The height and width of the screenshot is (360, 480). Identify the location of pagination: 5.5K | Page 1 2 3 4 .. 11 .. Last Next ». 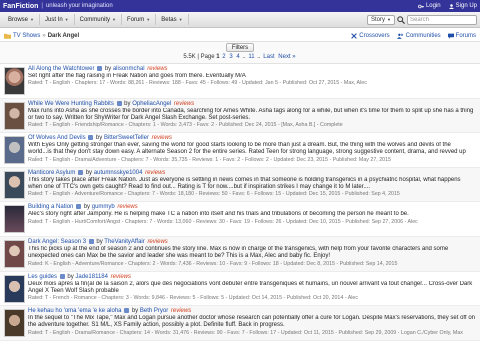
(239, 57).